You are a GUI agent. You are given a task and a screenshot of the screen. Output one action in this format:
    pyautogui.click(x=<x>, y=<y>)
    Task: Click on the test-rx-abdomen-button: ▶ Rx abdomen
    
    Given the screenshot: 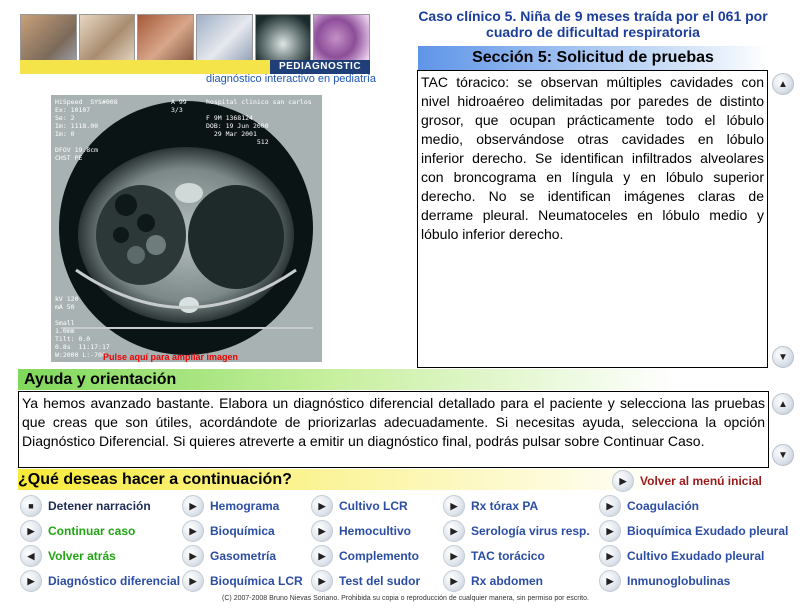 What is the action you would take?
    pyautogui.click(x=493, y=581)
    